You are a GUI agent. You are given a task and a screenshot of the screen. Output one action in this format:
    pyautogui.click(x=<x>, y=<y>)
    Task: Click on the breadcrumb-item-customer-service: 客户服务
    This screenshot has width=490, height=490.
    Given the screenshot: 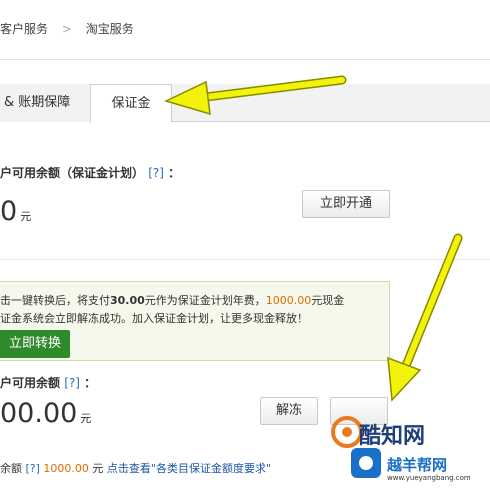 What is the action you would take?
    pyautogui.click(x=24, y=29)
    